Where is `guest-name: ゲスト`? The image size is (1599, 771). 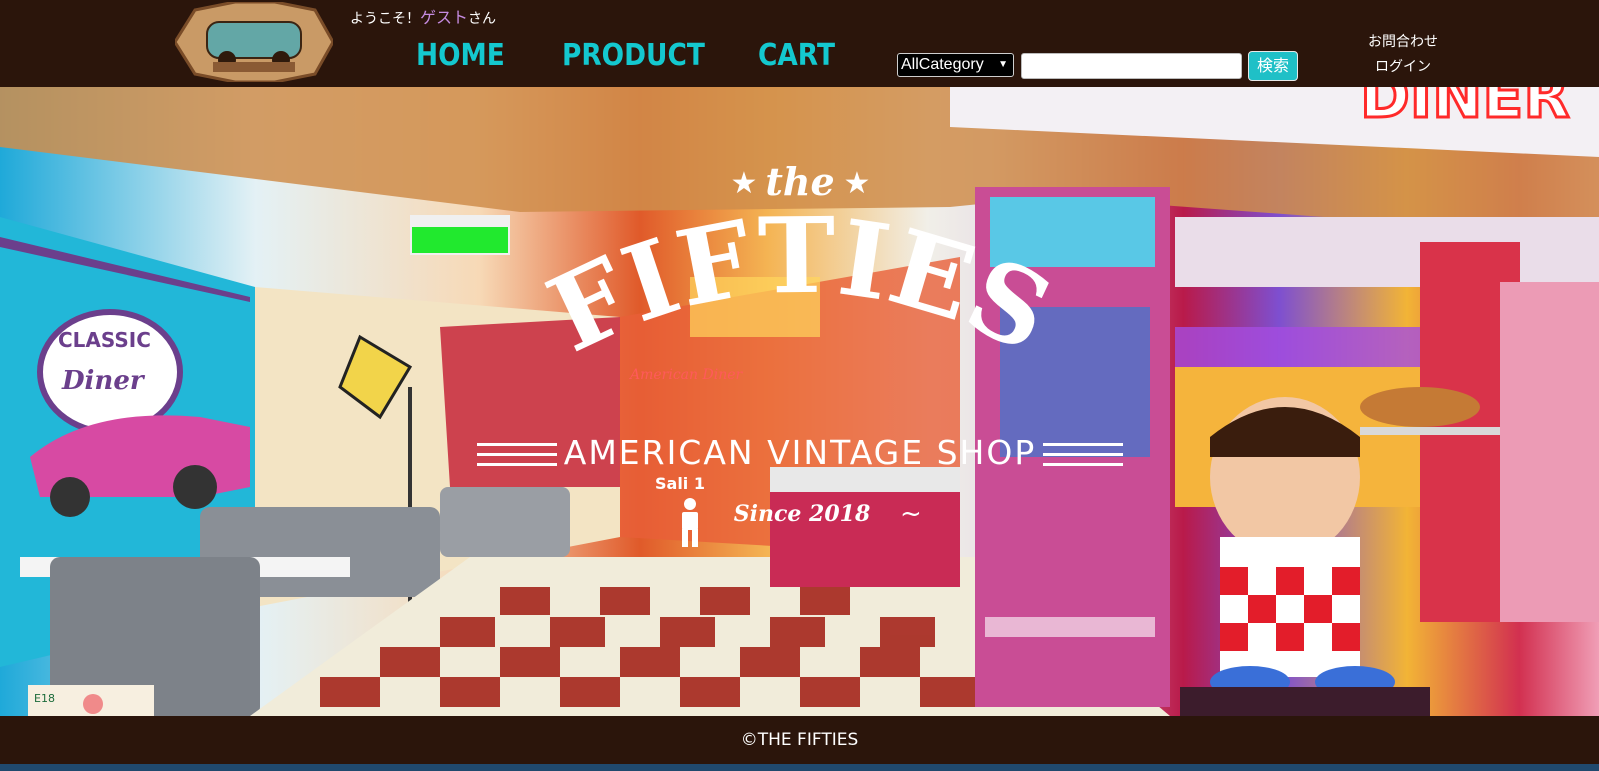 guest-name: ゲスト is located at coordinates (444, 17).